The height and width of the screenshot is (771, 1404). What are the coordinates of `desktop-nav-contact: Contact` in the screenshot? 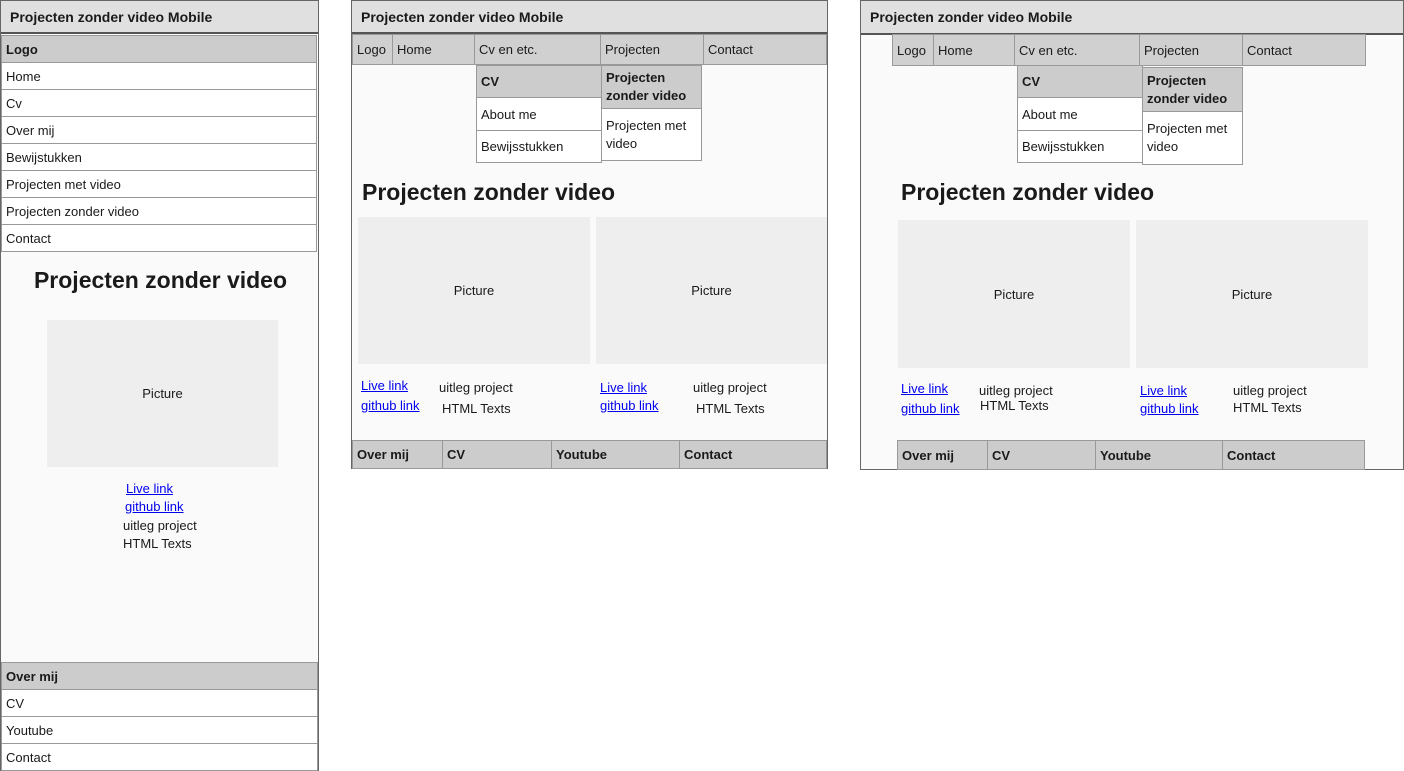 It's located at (1304, 50).